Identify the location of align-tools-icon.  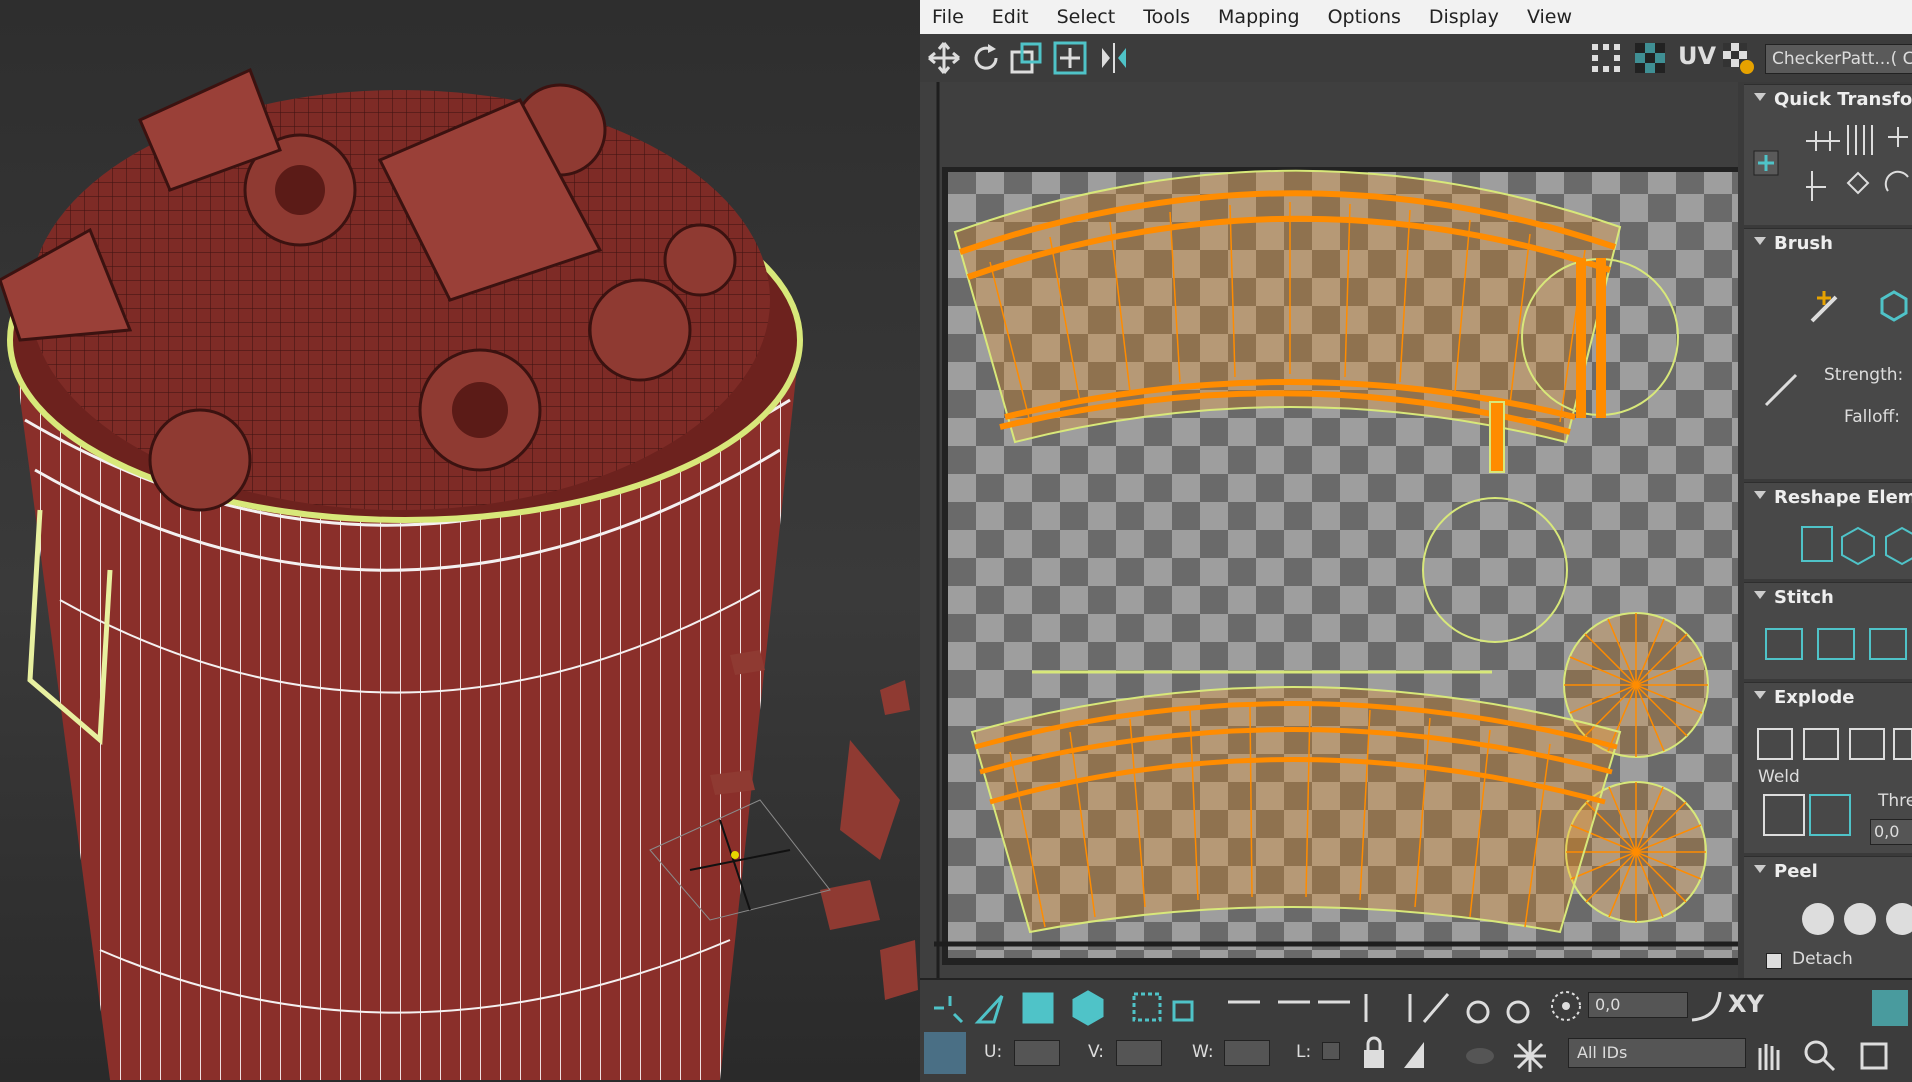
(1857, 166).